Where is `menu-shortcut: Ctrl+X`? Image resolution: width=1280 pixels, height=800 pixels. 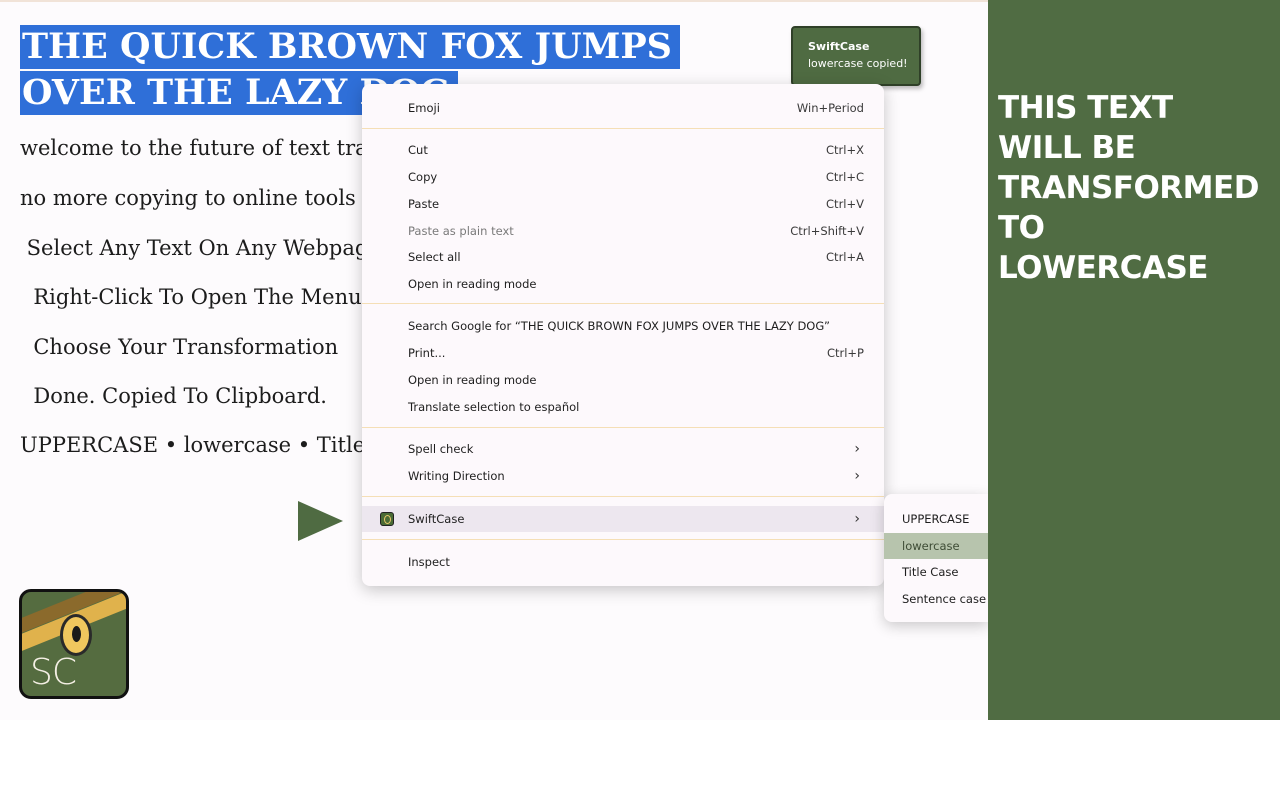 menu-shortcut: Ctrl+X is located at coordinates (845, 150).